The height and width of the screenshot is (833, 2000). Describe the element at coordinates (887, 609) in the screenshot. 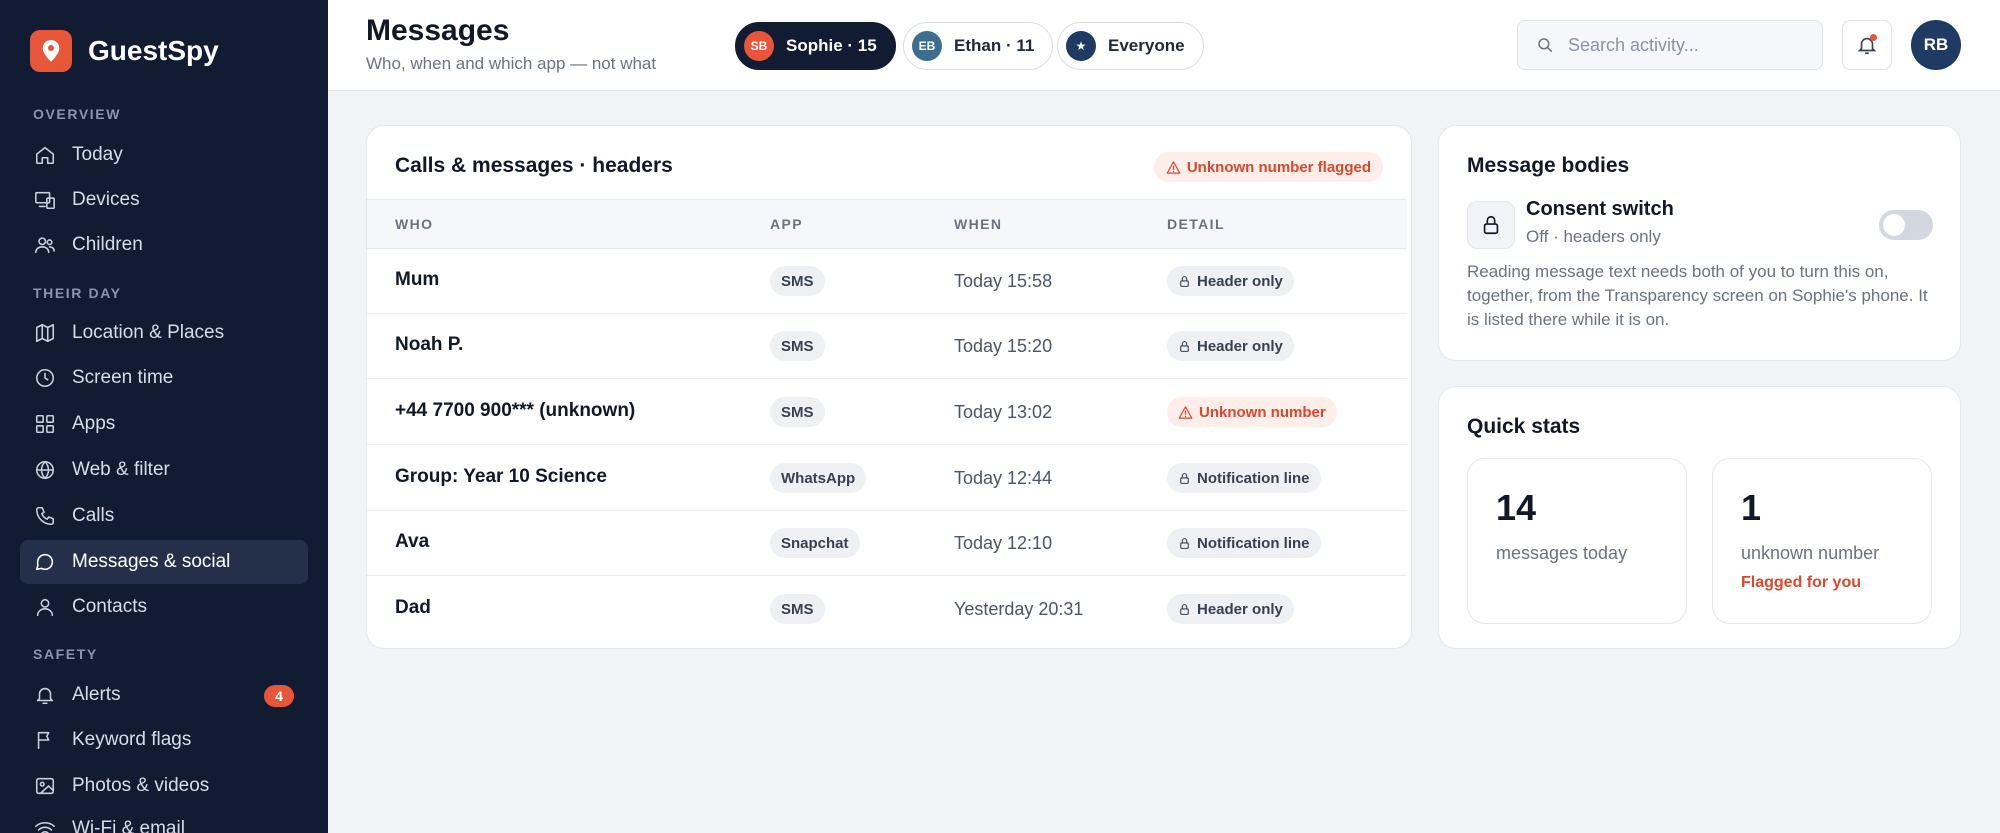

I see `table-row: Dad SMS Yesterday 20:31 Header only` at that location.